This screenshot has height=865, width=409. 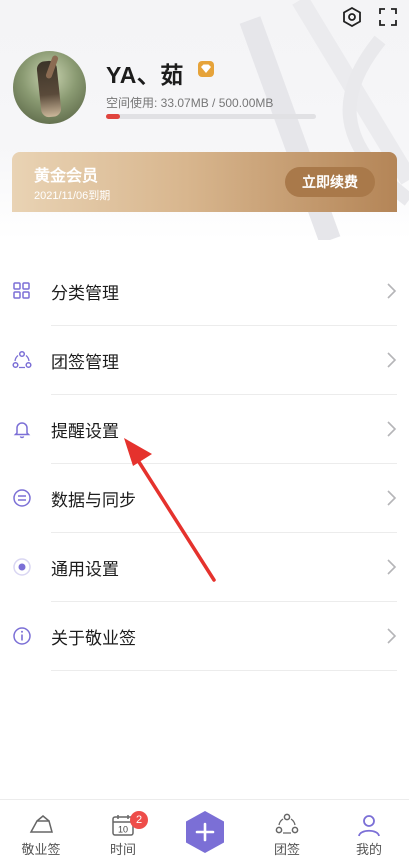 I want to click on profile-icon, so click(x=369, y=825).